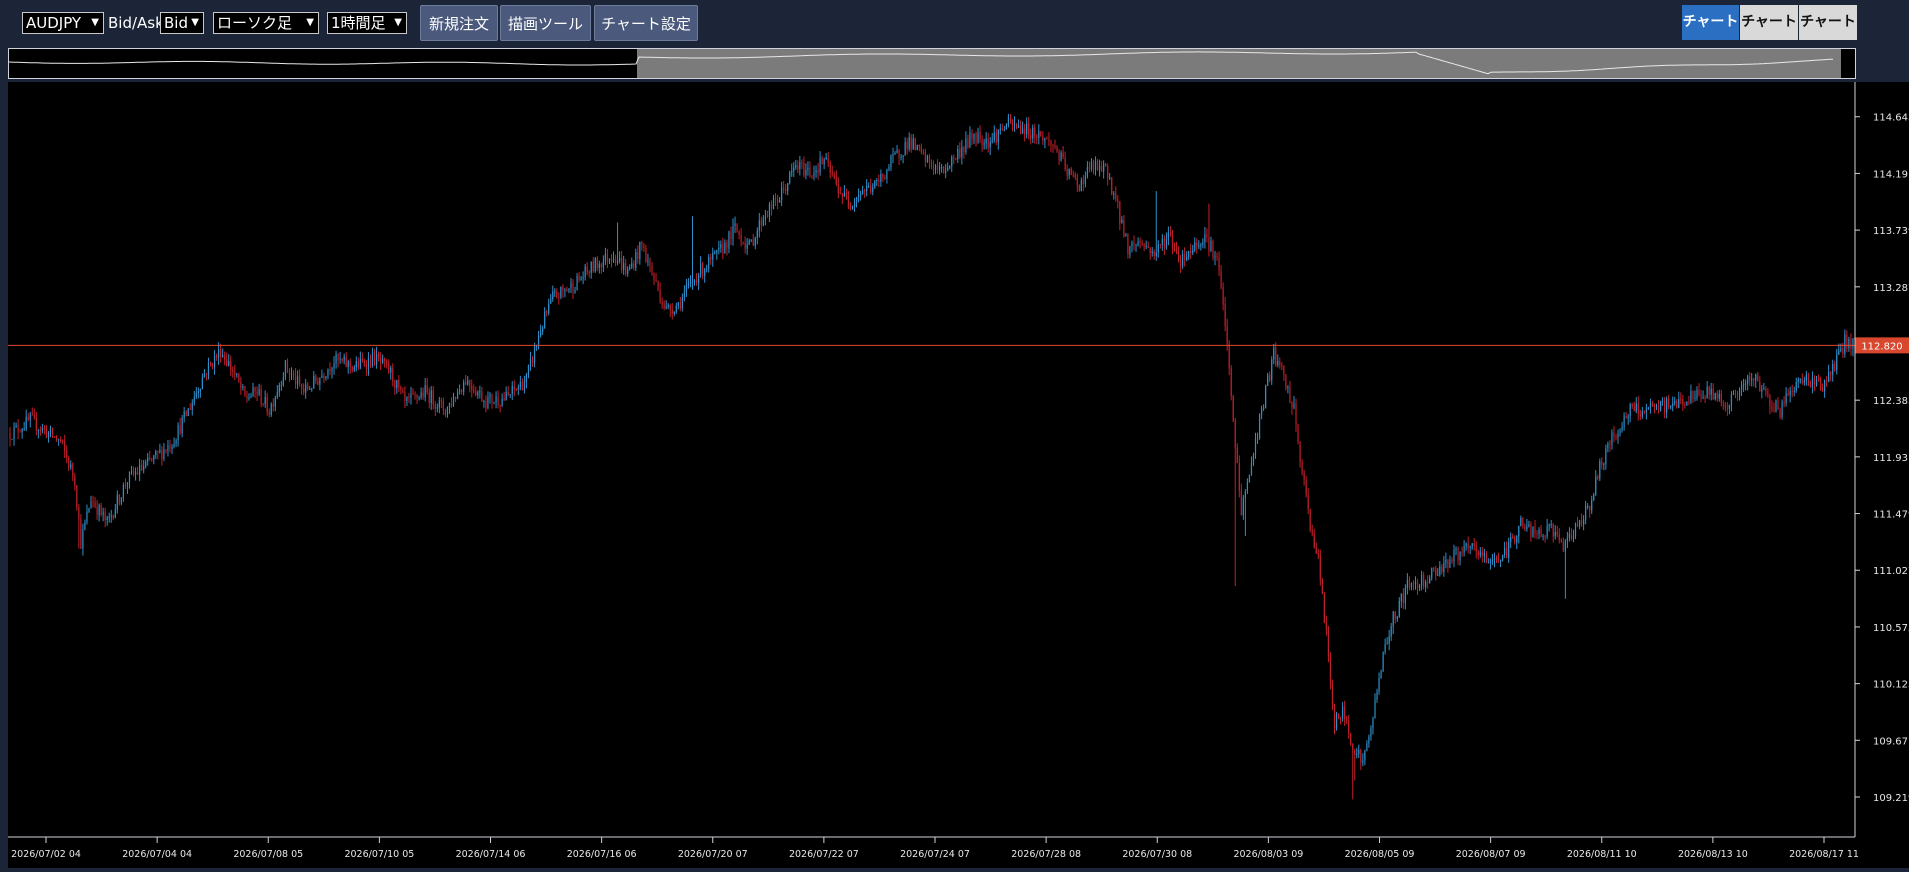  What do you see at coordinates (545, 23) in the screenshot?
I see `drawing-tools-button: 描画ツール` at bounding box center [545, 23].